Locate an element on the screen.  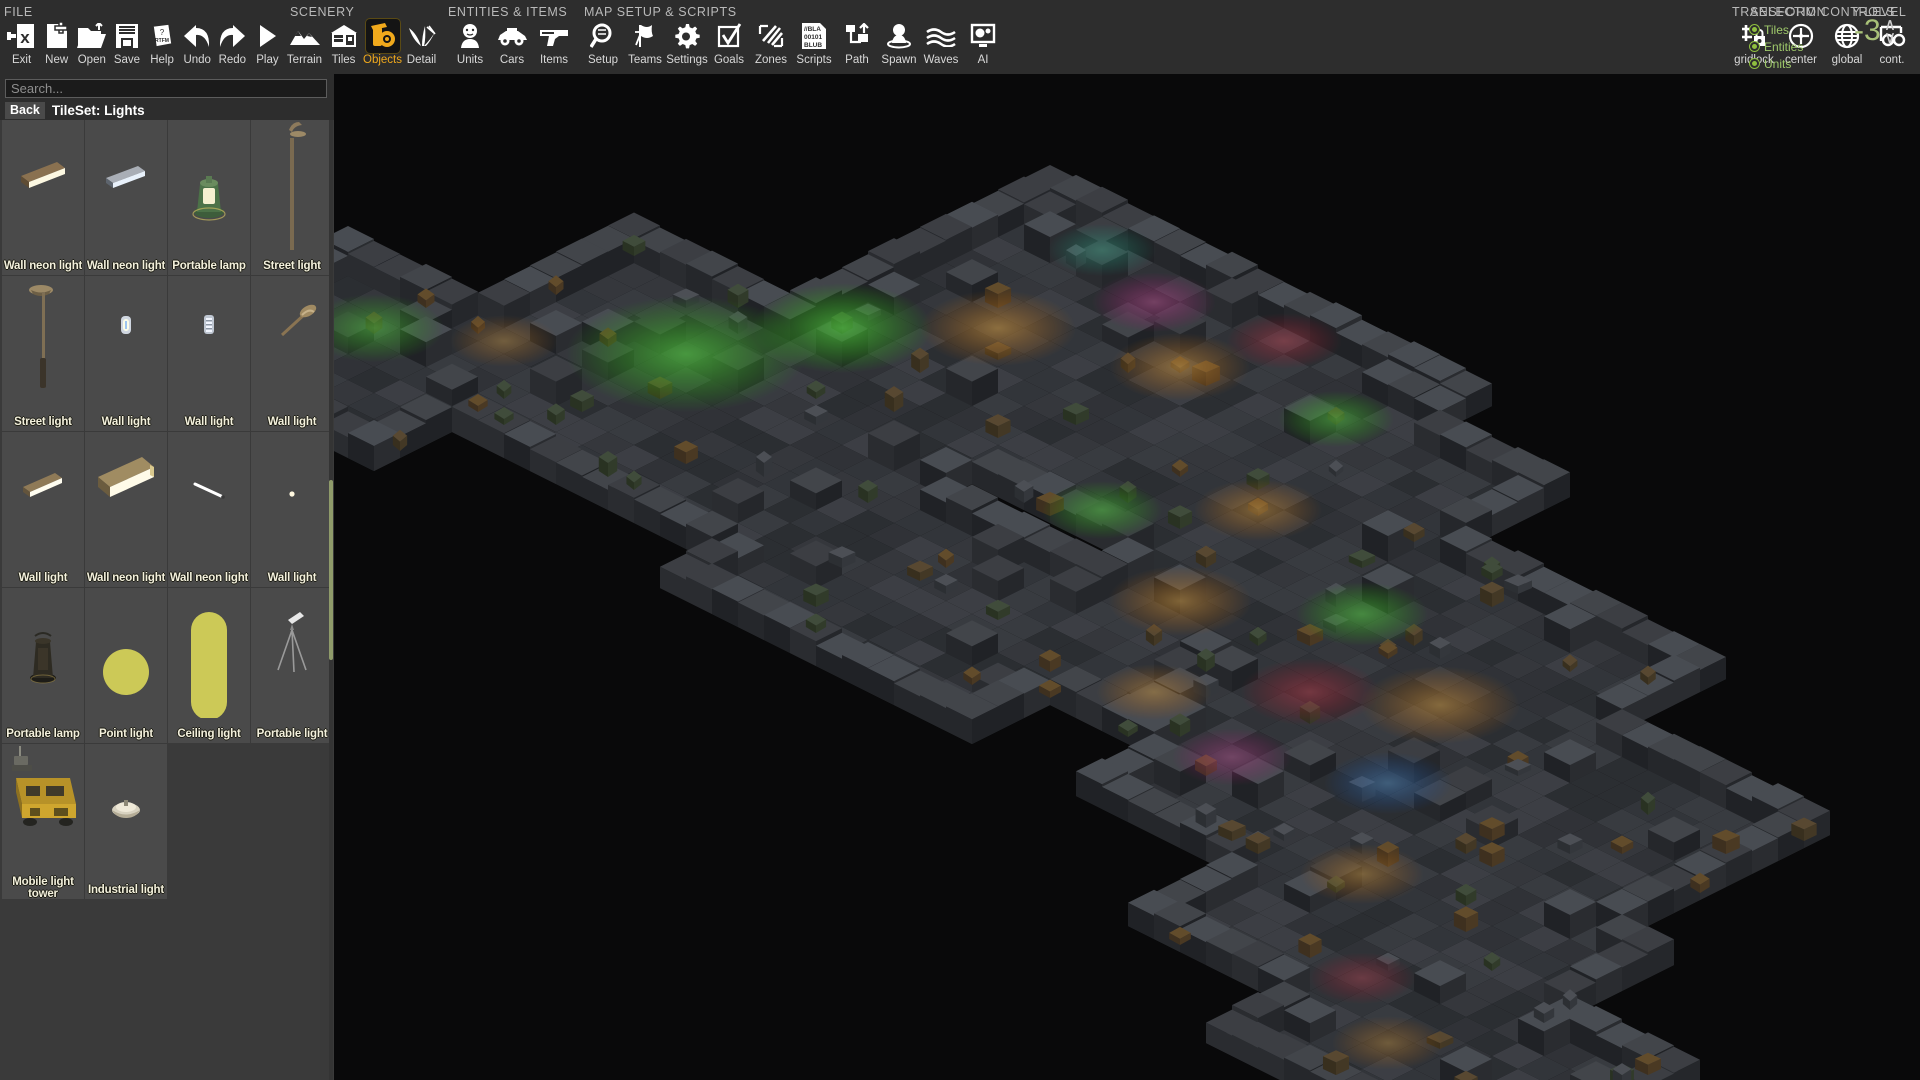
waves-button: Waves is located at coordinates (941, 40).